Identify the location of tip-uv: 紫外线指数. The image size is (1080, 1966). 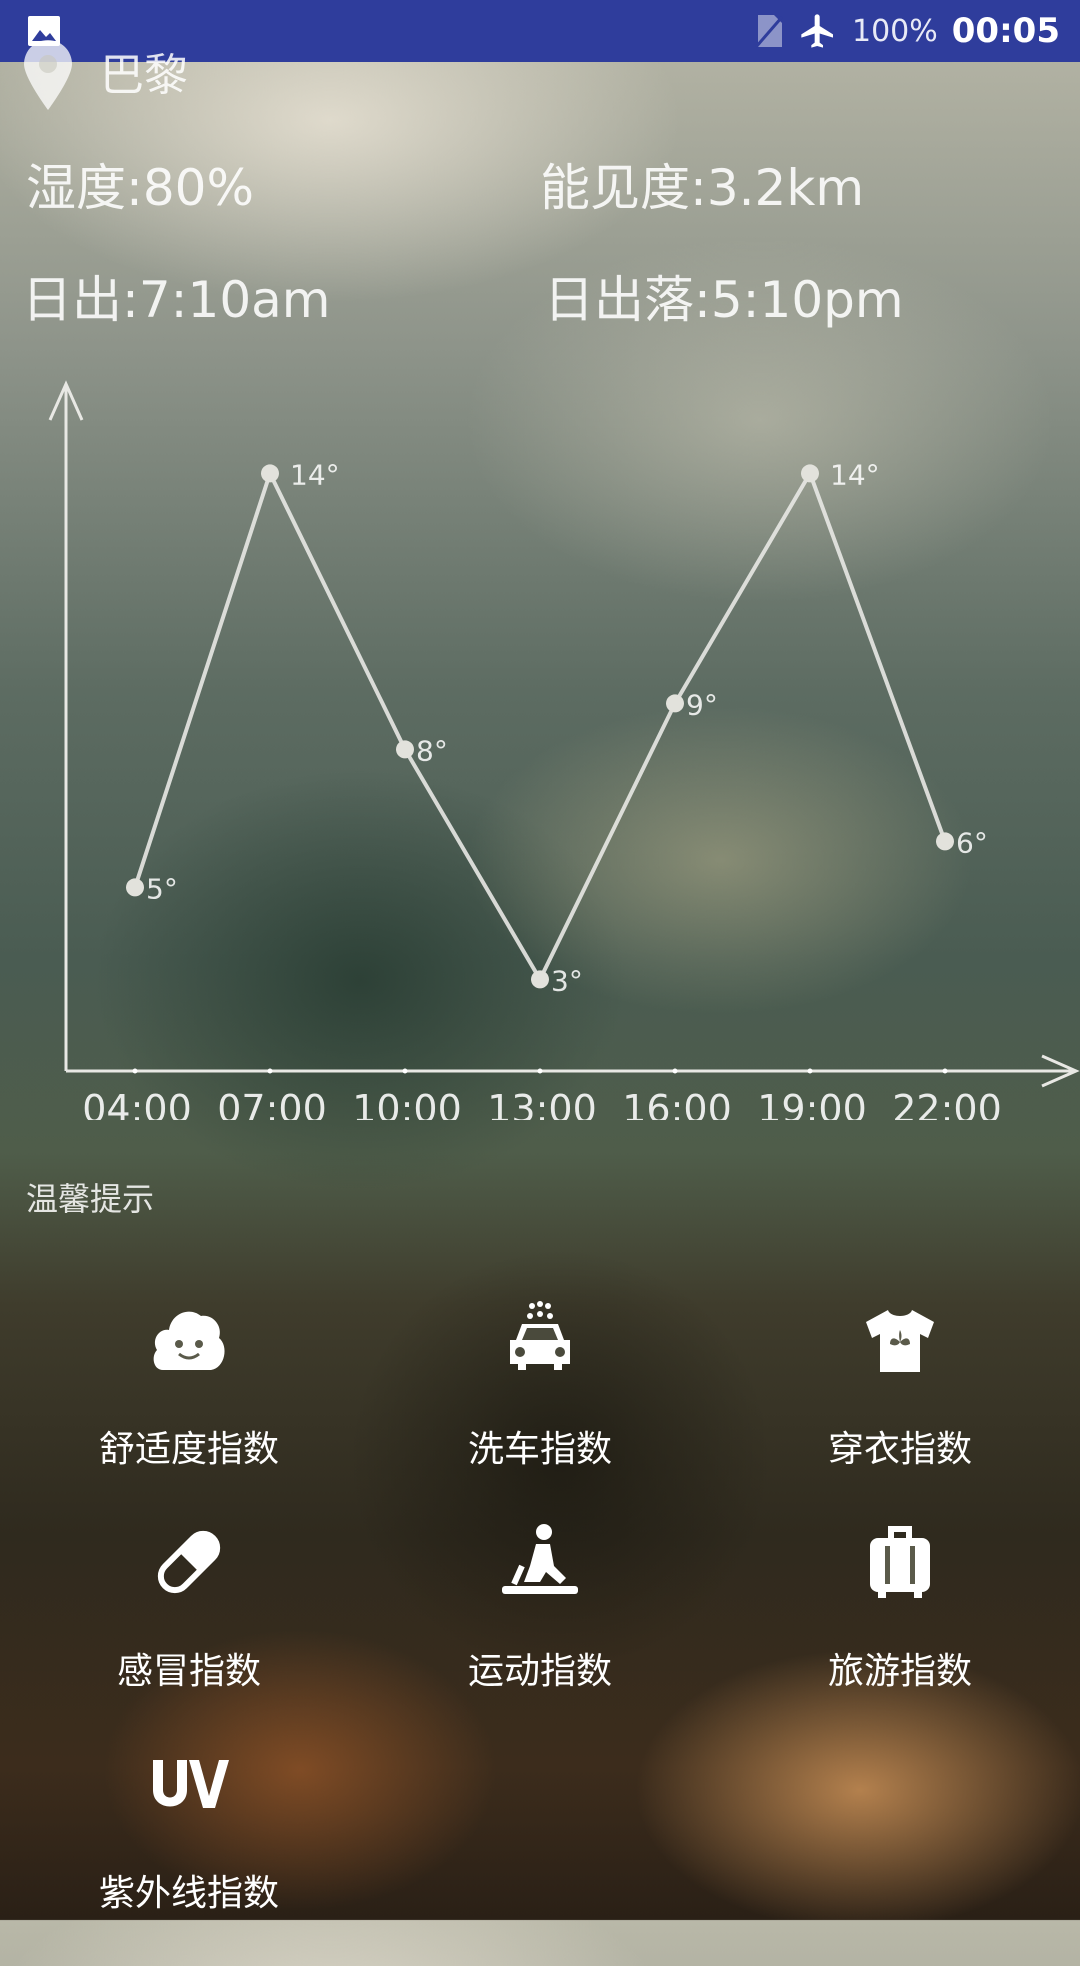
(189, 1855).